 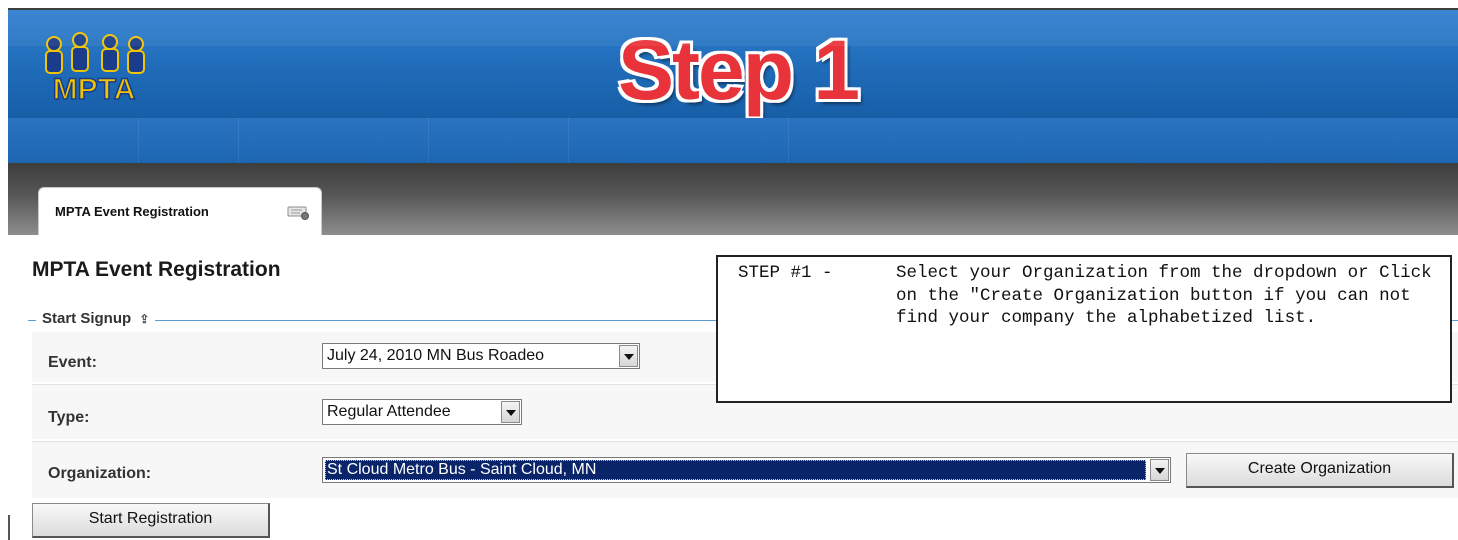 What do you see at coordinates (733, 199) in the screenshot?
I see `tab-strip: MPTA Event Registration` at bounding box center [733, 199].